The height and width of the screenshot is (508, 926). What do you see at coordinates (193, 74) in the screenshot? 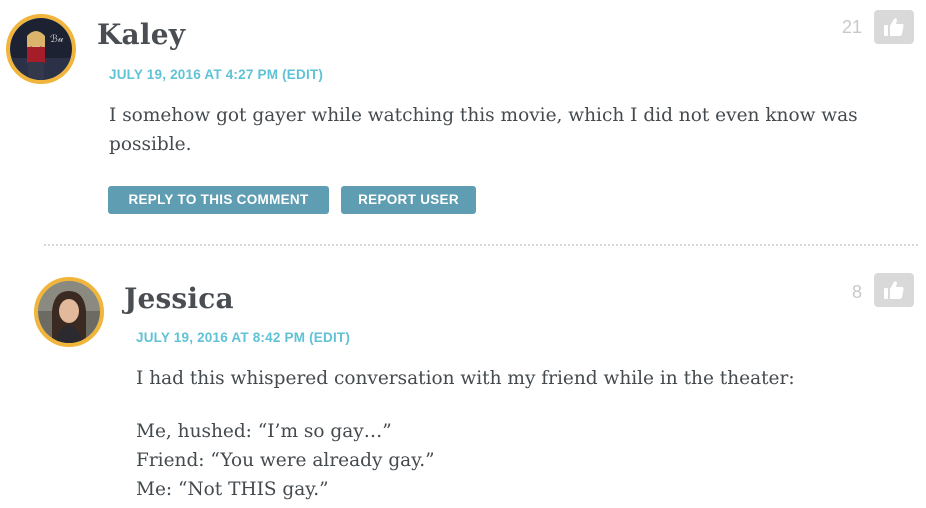
I see `comment-date: JULY 19, 2016 AT 4:27 PM` at bounding box center [193, 74].